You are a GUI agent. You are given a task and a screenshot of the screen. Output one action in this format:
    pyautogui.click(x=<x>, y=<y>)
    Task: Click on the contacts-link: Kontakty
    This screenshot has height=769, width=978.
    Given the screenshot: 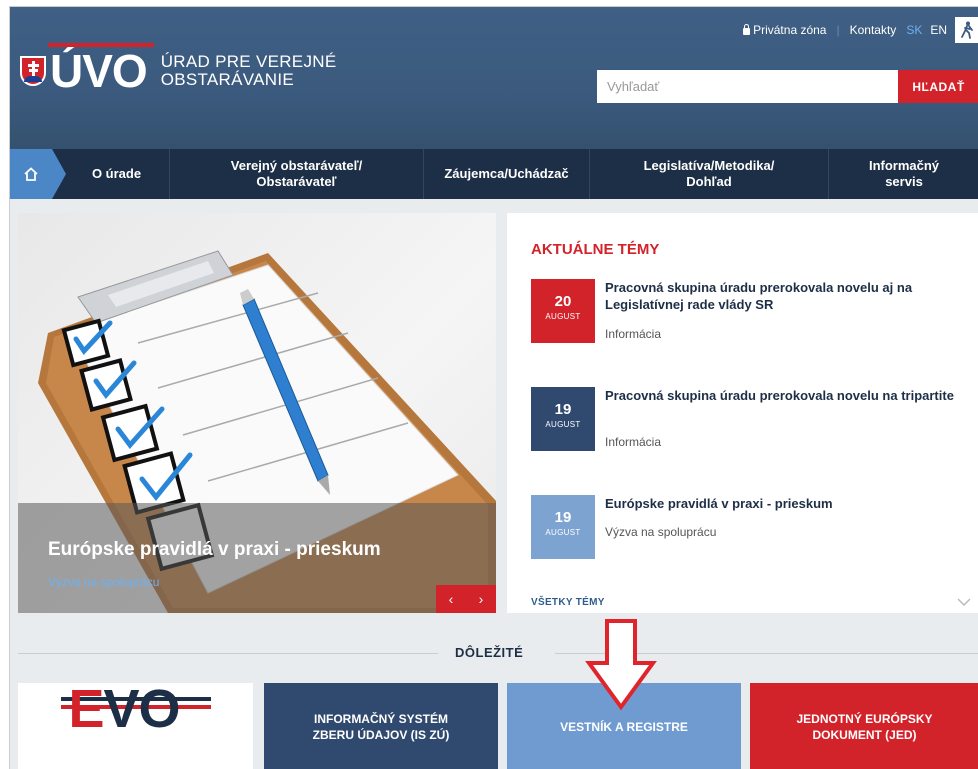 What is the action you would take?
    pyautogui.click(x=873, y=30)
    